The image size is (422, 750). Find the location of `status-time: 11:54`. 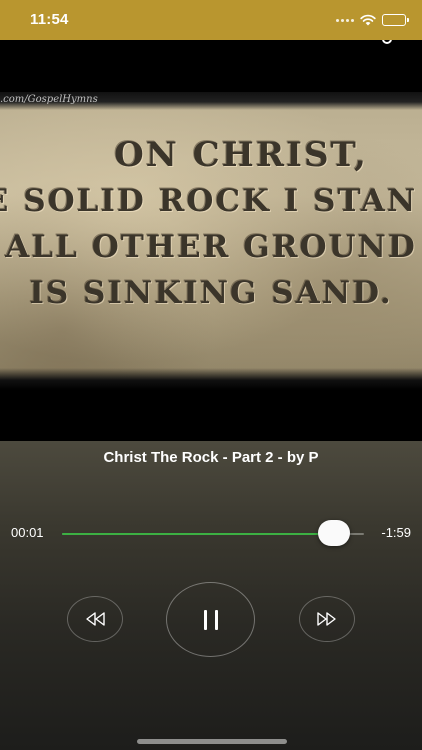

status-time: 11:54 is located at coordinates (49, 19).